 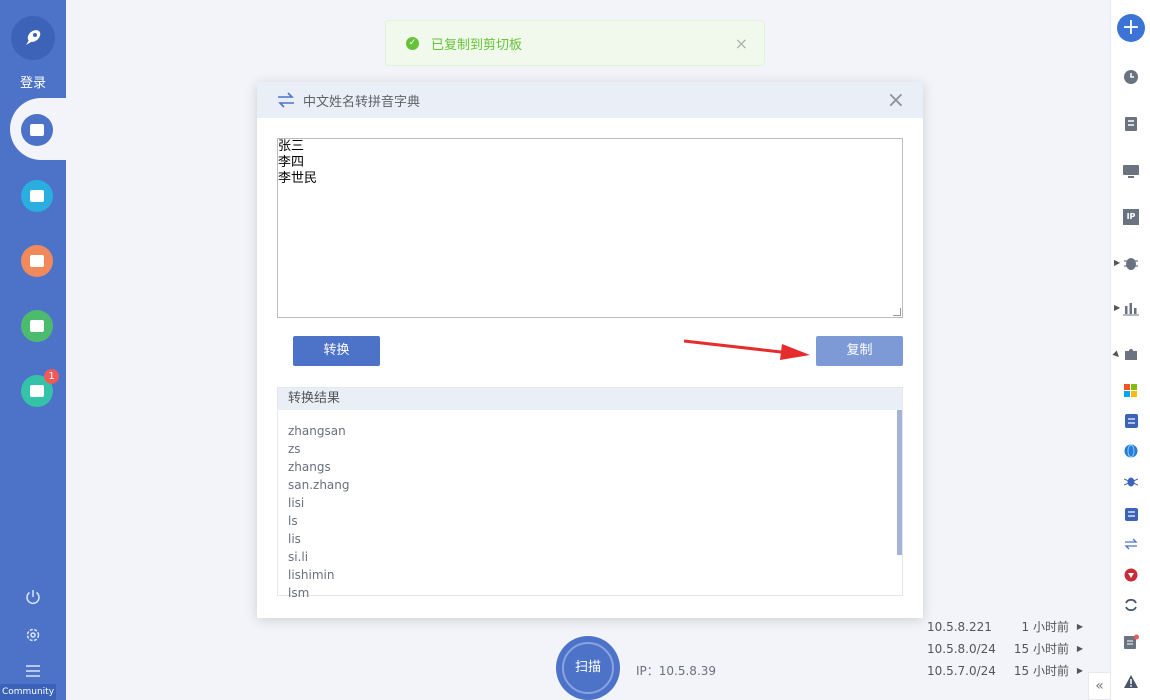 I want to click on result-item: zhangsan, so click(x=317, y=431).